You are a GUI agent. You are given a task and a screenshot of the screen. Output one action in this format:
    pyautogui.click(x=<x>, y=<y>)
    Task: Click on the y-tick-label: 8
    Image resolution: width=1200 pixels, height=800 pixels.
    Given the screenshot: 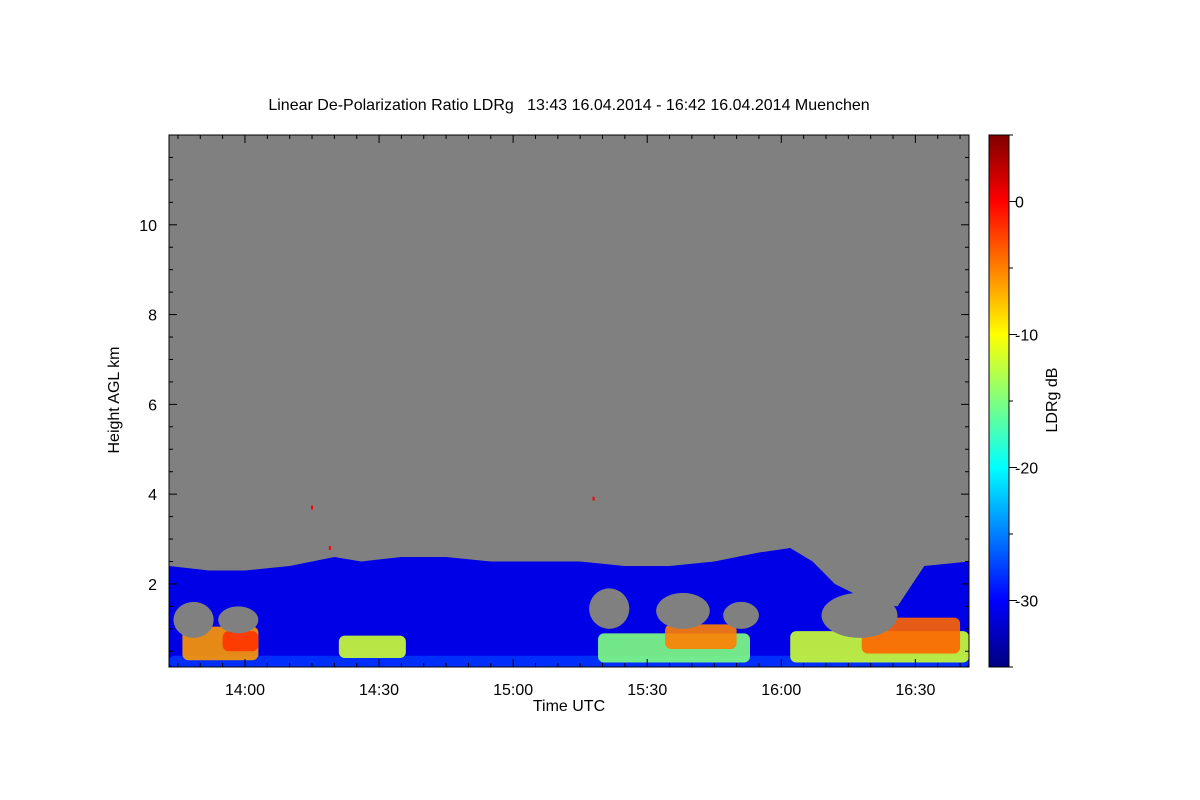 What is the action you would take?
    pyautogui.click(x=152, y=316)
    